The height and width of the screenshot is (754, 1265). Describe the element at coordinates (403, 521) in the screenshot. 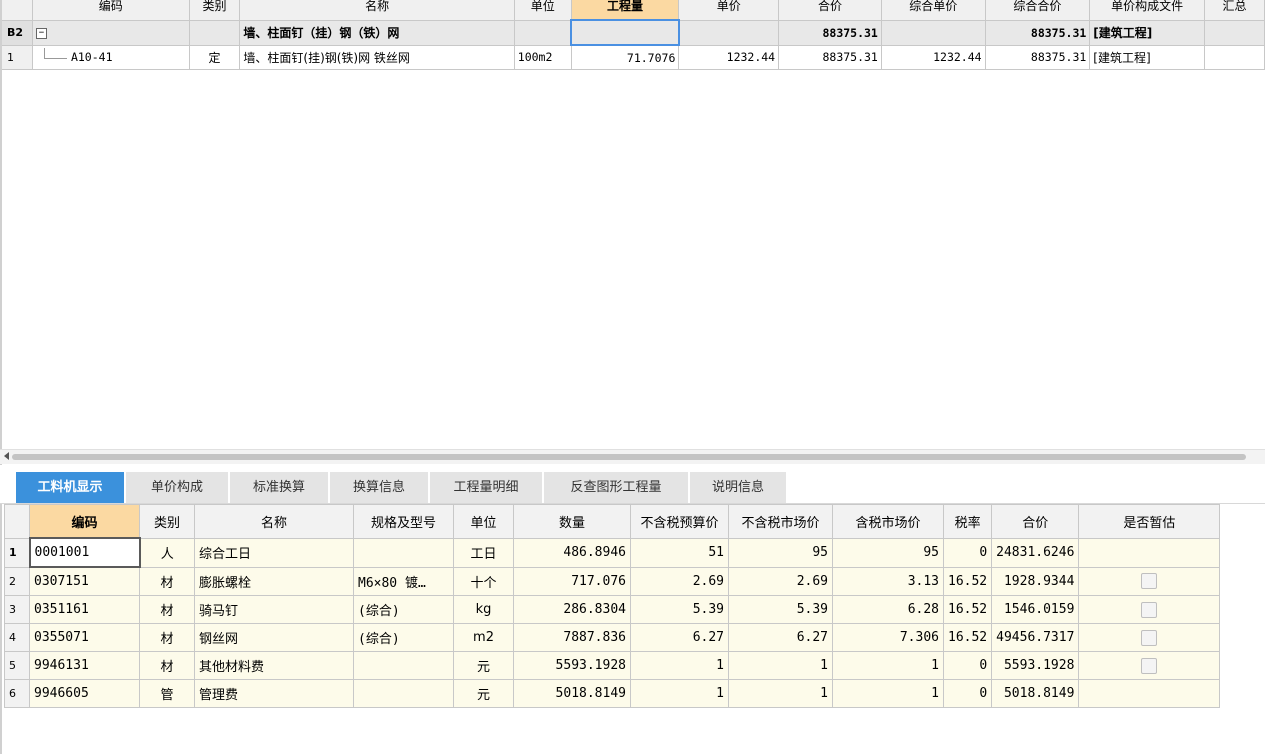

I see `col-header-spec: 规格及型号` at that location.